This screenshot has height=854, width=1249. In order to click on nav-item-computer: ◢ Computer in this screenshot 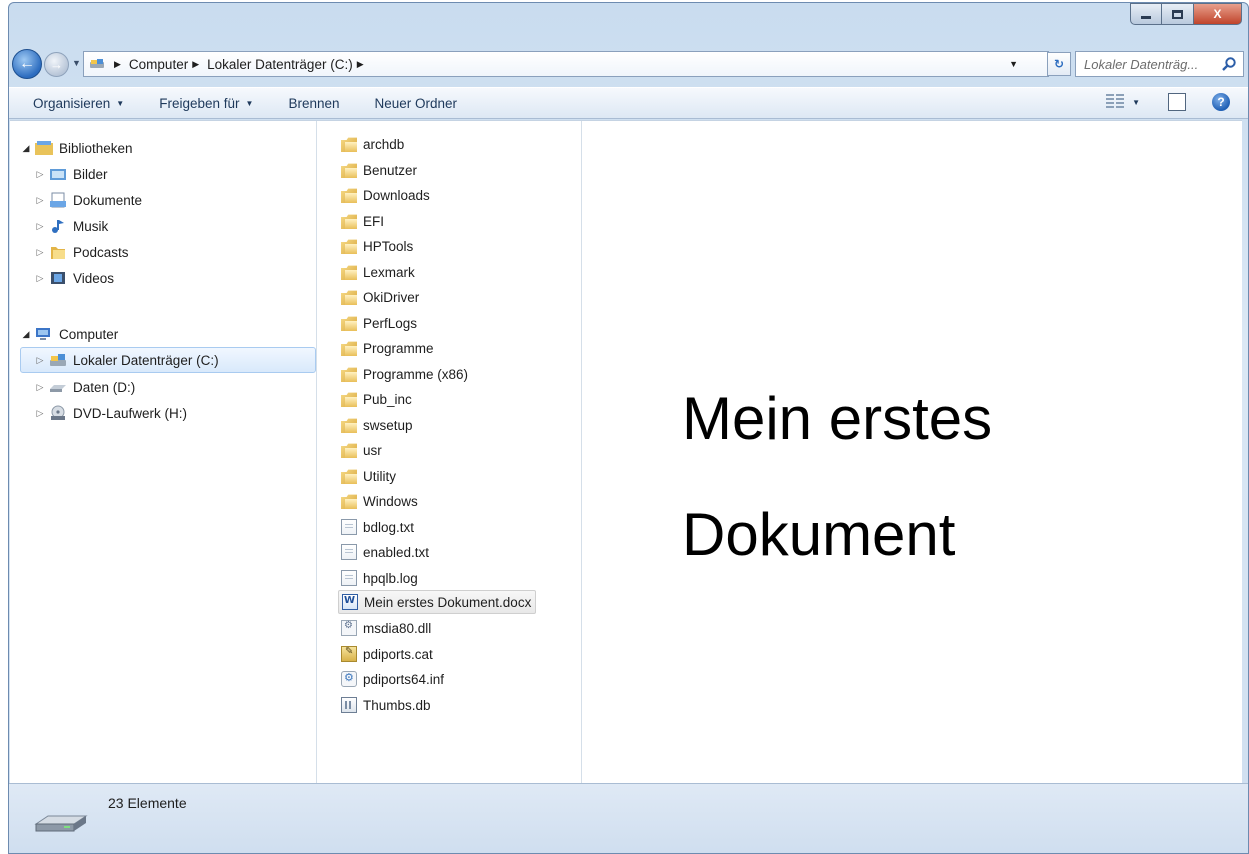, I will do `click(69, 334)`.